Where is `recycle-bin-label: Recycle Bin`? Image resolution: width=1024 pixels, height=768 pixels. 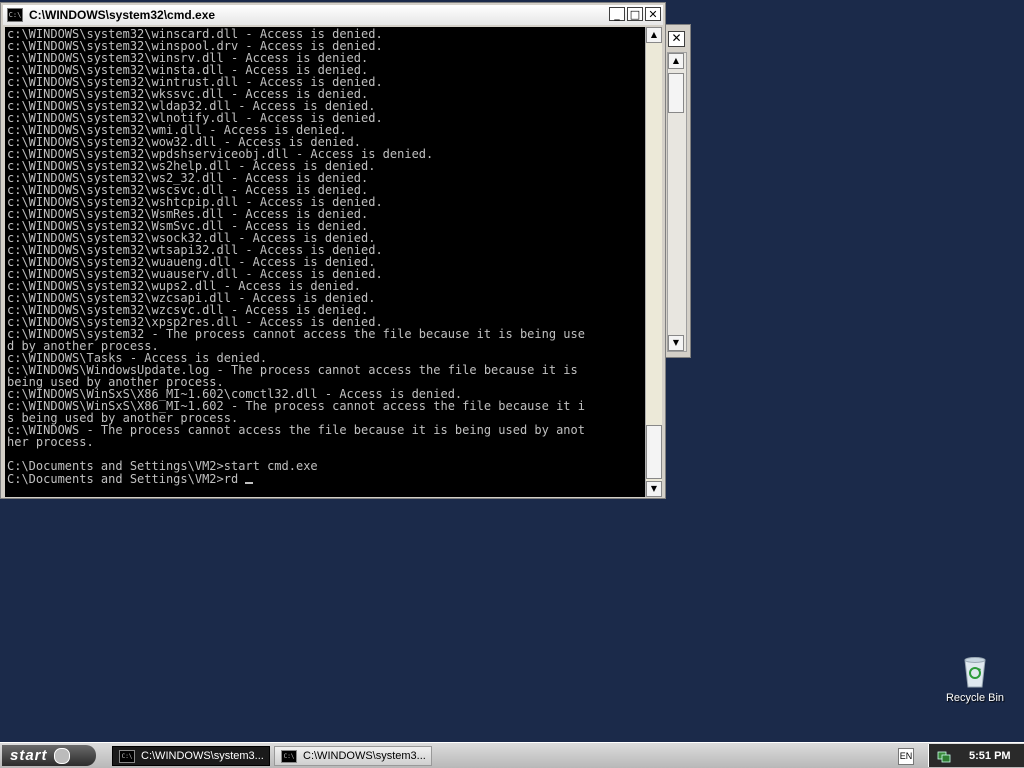
recycle-bin-label: Recycle Bin is located at coordinates (975, 698).